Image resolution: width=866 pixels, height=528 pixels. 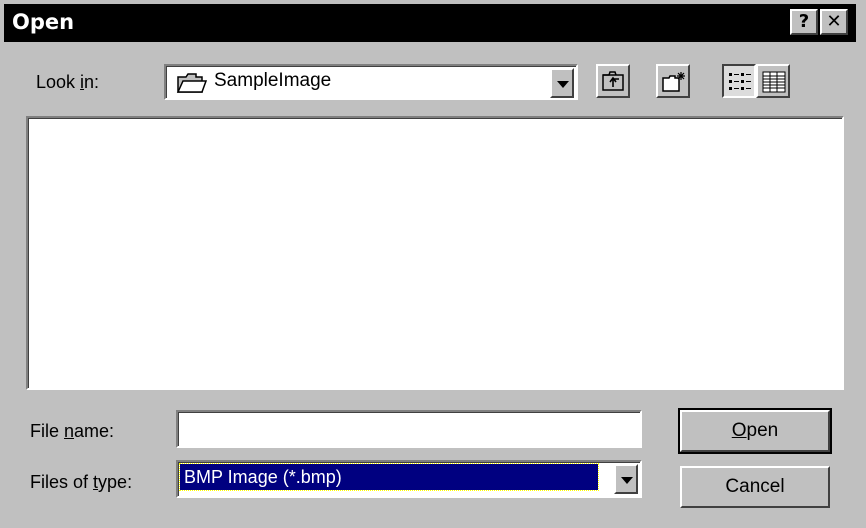 What do you see at coordinates (626, 479) in the screenshot?
I see `files-of-type-dropdown-button` at bounding box center [626, 479].